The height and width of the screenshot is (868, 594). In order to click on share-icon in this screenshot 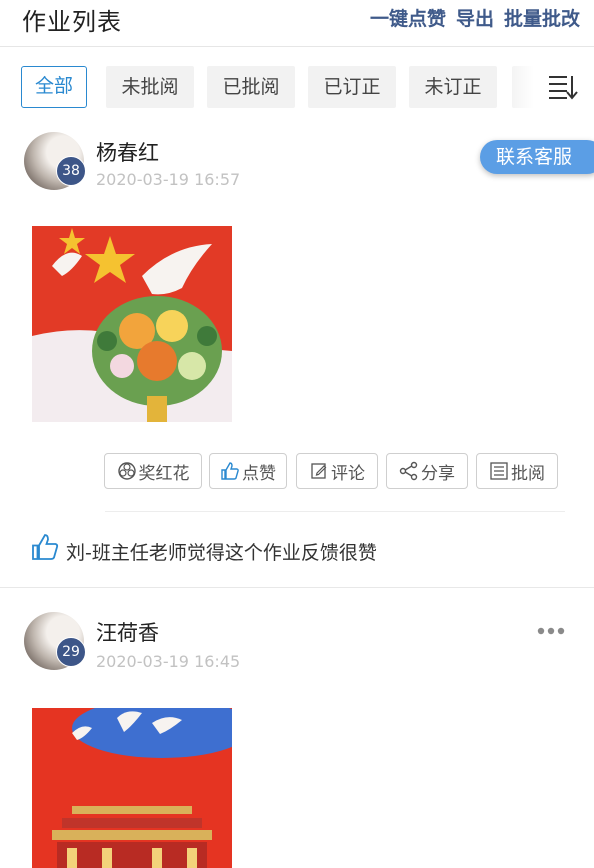, I will do `click(408, 471)`.